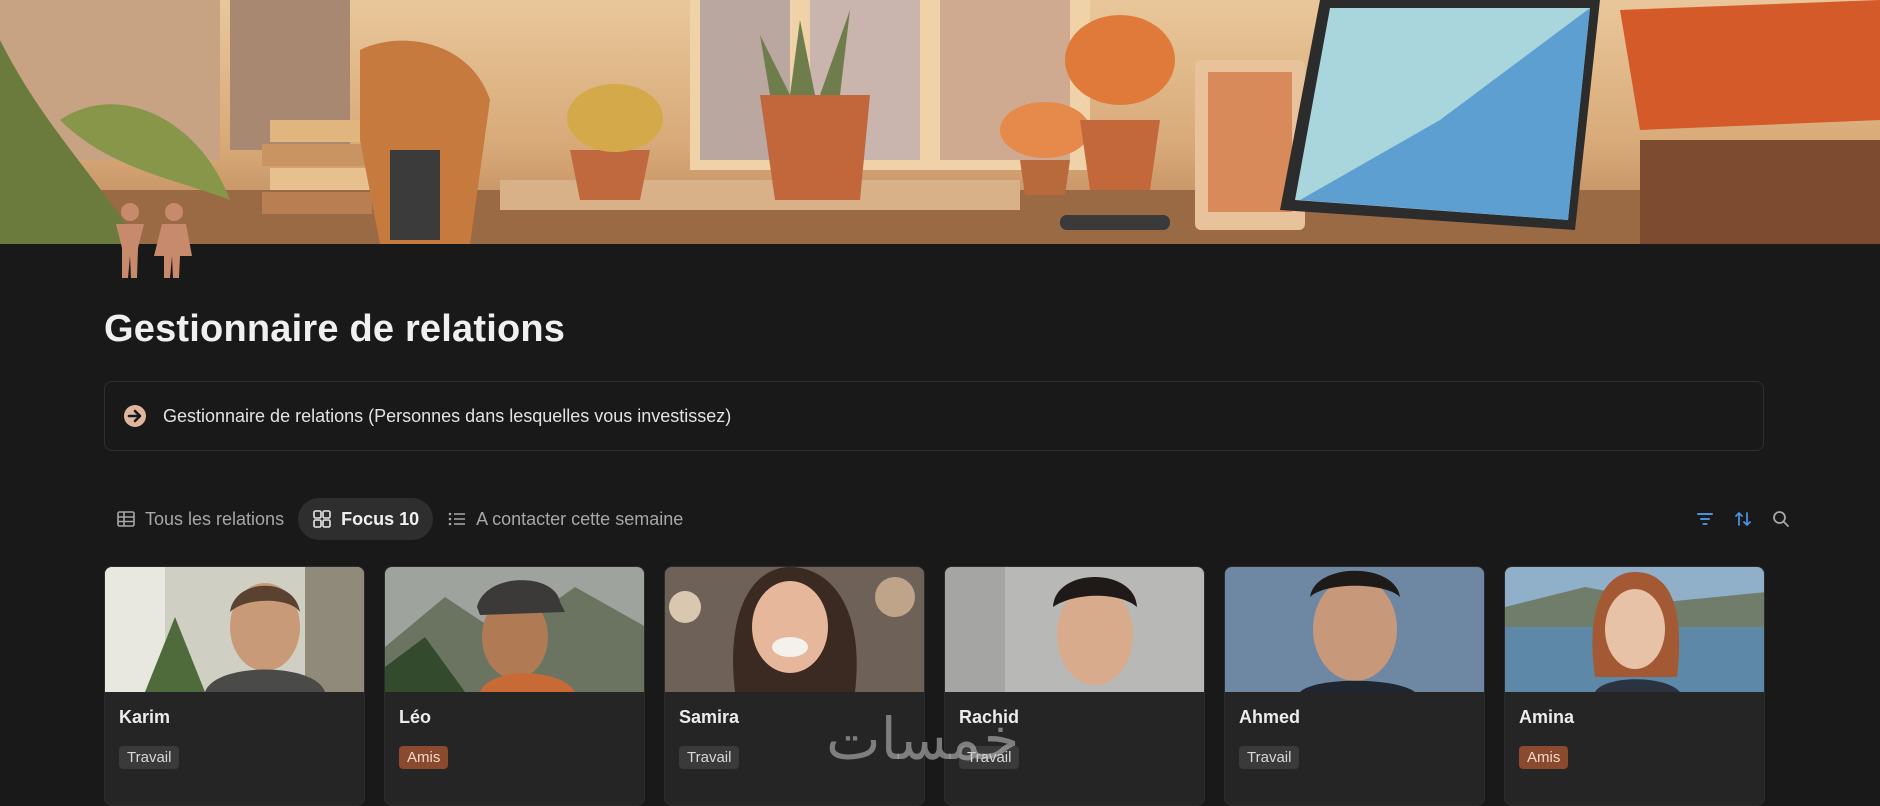 Image resolution: width=1880 pixels, height=806 pixels. What do you see at coordinates (709, 717) in the screenshot?
I see `contact-name: Samira` at bounding box center [709, 717].